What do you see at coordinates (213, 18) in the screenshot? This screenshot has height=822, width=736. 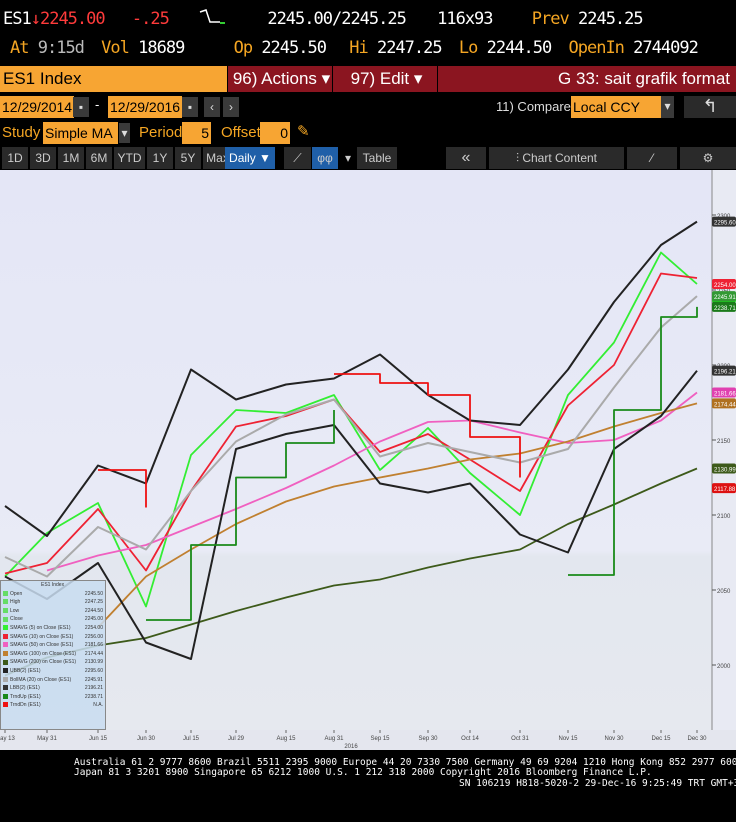 I see `sparkline-icon` at bounding box center [213, 18].